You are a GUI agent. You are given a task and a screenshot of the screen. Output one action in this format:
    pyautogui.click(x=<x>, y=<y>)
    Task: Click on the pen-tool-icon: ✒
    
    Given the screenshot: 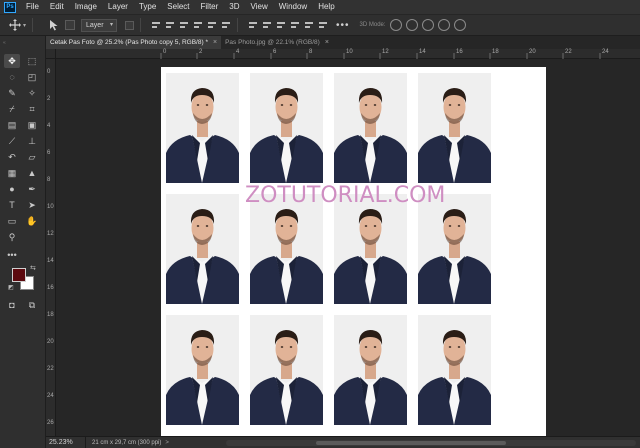 What is the action you would take?
    pyautogui.click(x=32, y=189)
    